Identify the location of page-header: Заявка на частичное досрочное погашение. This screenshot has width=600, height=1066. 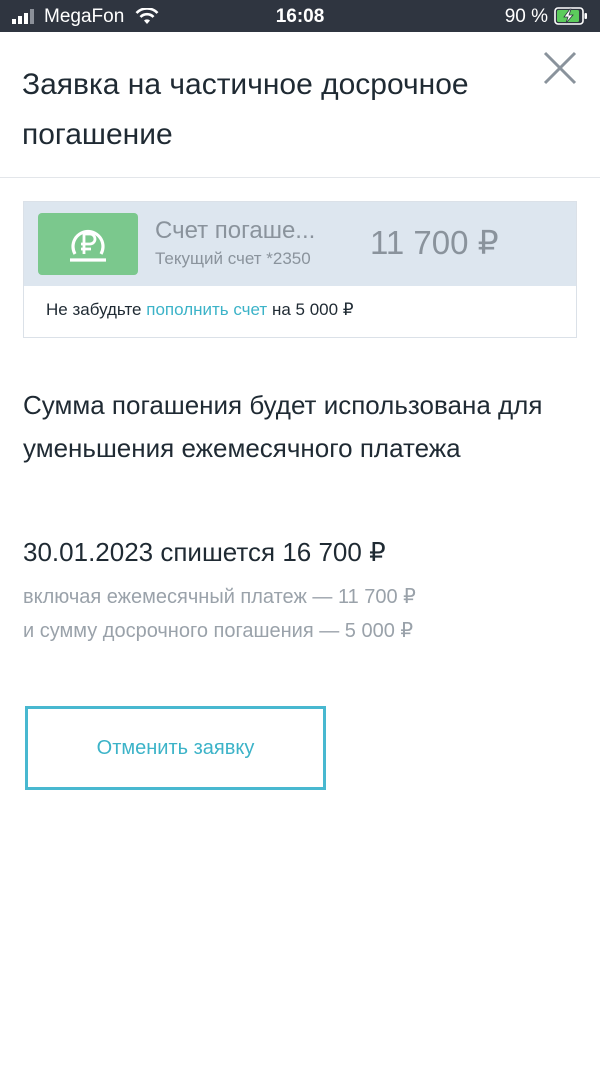
(300, 105).